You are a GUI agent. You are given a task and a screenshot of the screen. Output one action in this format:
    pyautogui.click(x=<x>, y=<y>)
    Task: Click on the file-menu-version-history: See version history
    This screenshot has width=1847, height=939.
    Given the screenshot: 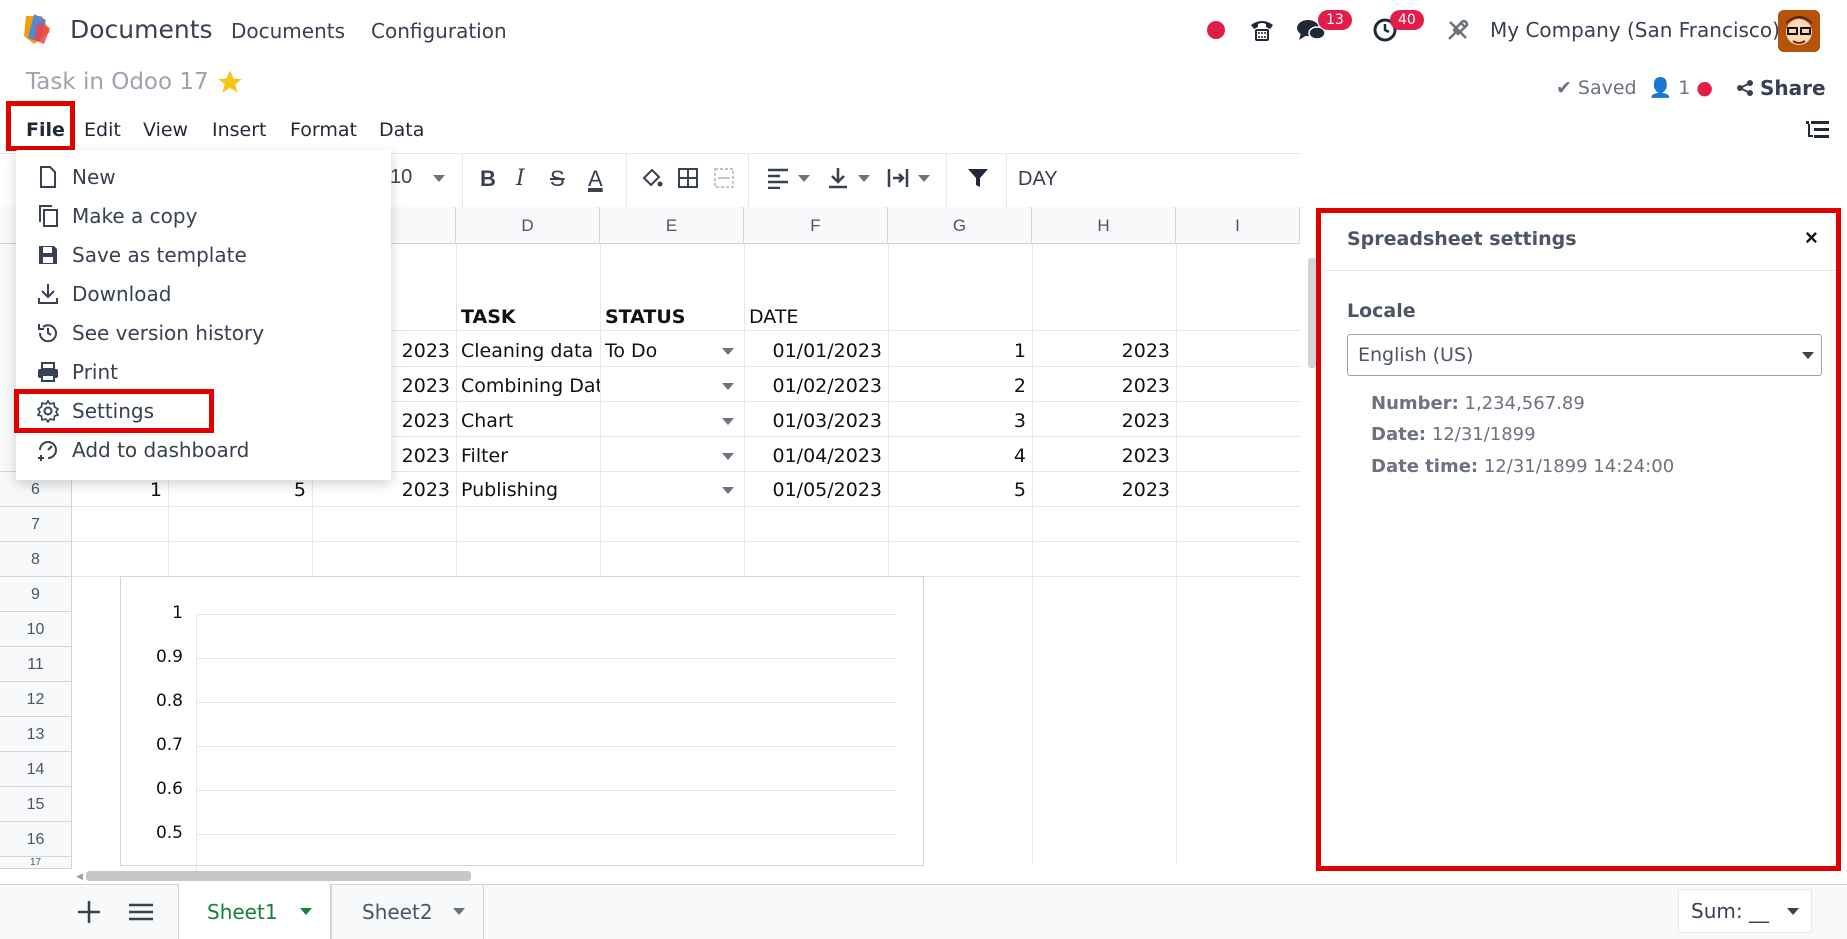 What is the action you would take?
    pyautogui.click(x=203, y=332)
    